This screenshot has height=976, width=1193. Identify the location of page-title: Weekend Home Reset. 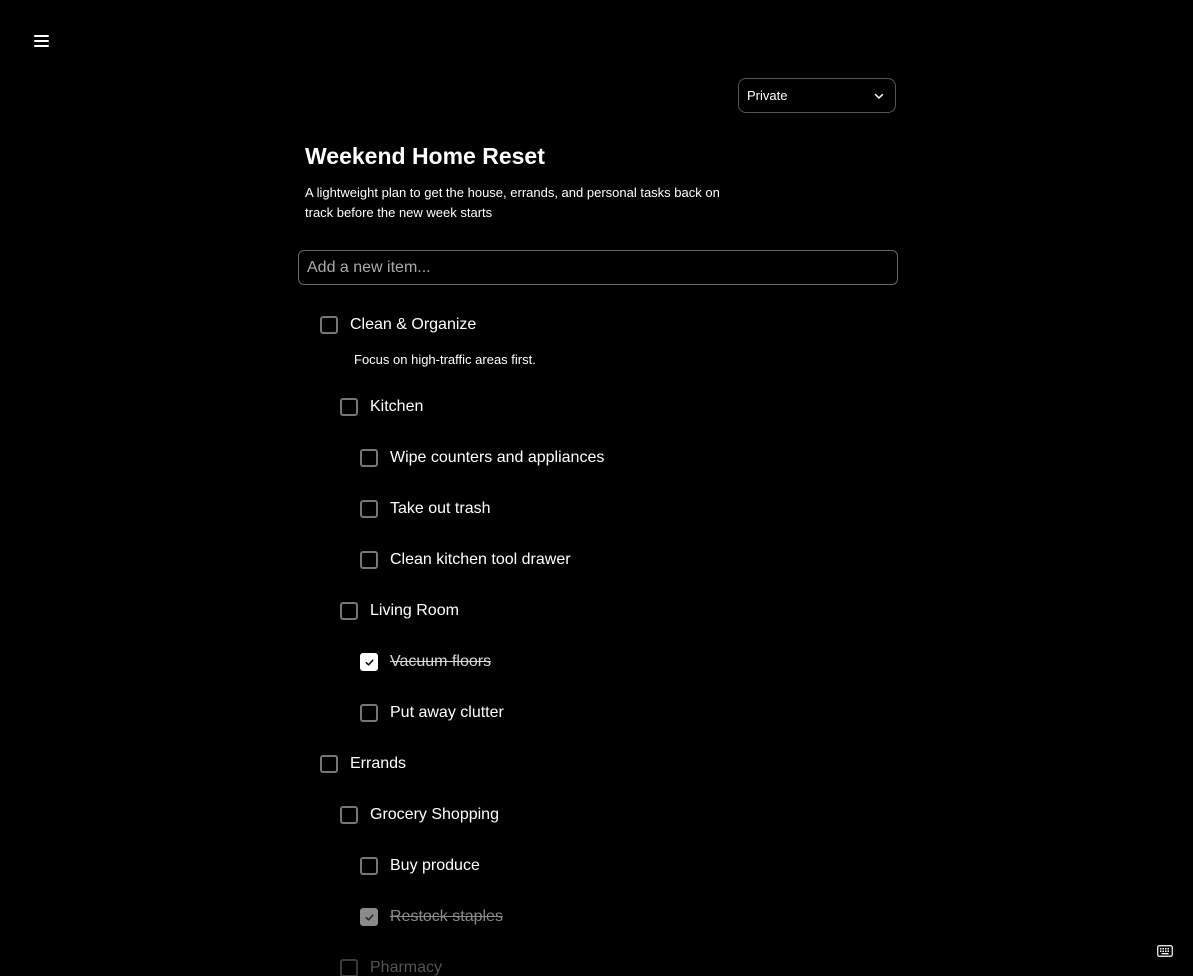
(425, 156).